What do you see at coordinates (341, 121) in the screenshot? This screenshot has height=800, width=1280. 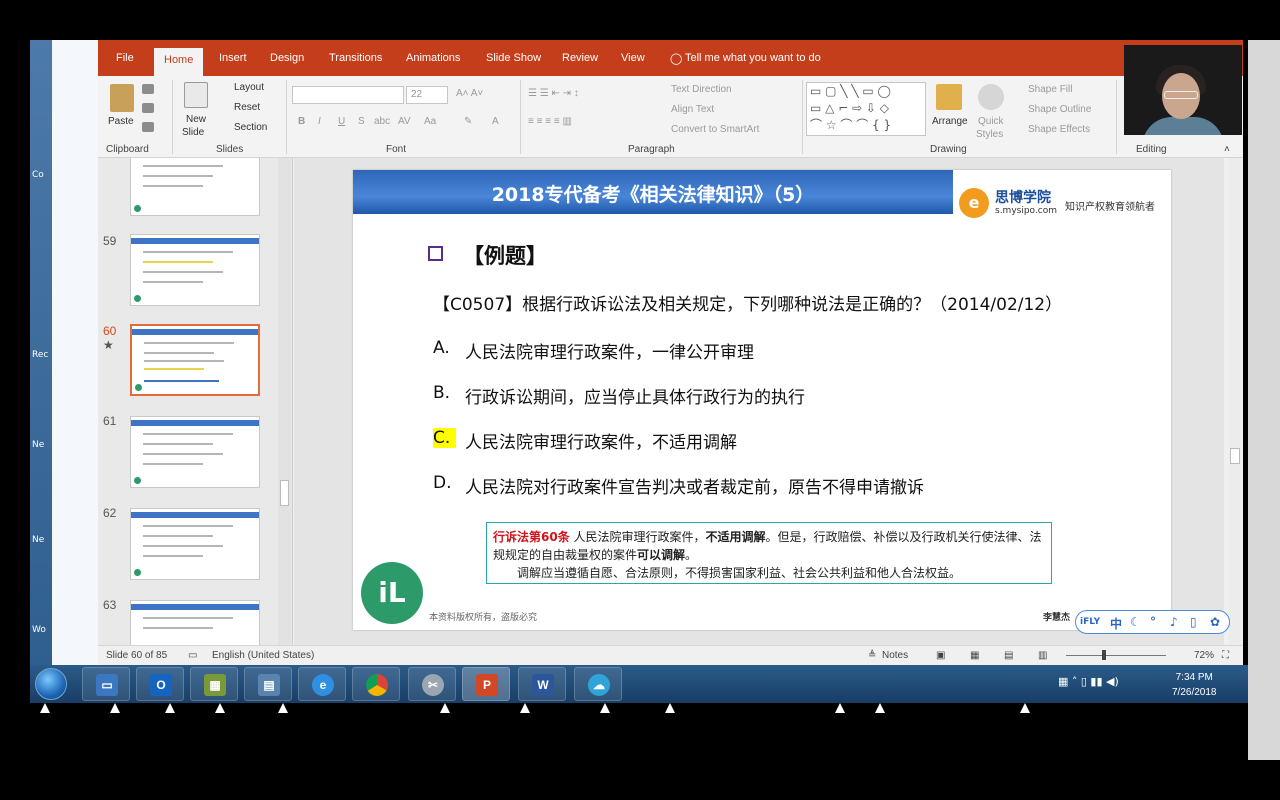 I see `underline-button: U` at bounding box center [341, 121].